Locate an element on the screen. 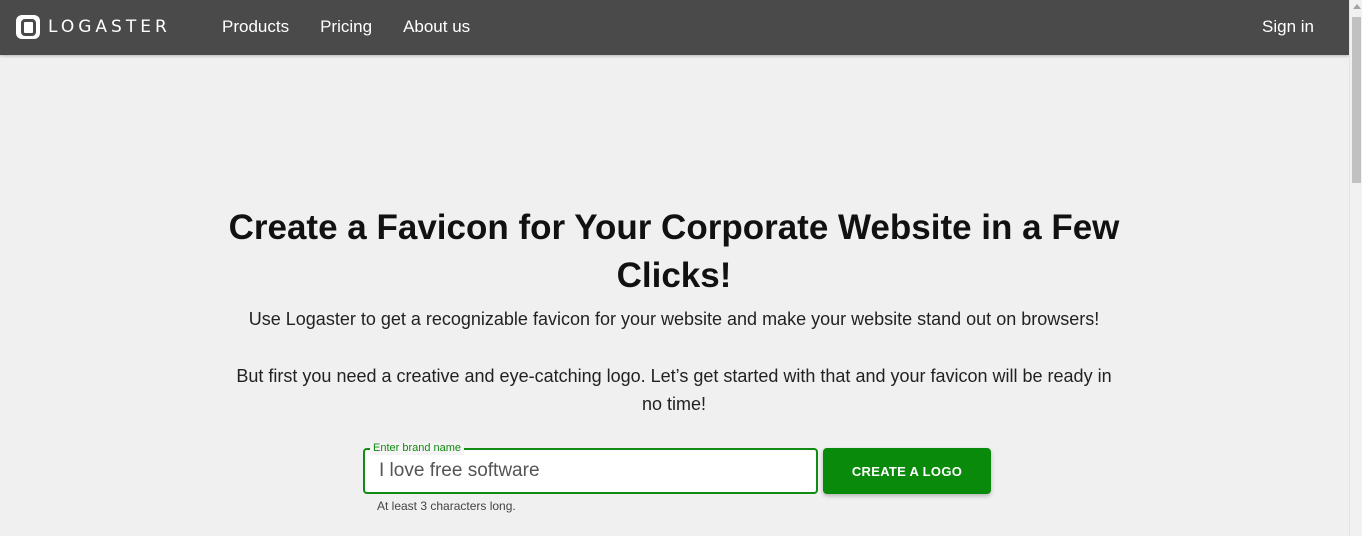  brand-name-helper-text: At least 3 characters long. is located at coordinates (446, 506).